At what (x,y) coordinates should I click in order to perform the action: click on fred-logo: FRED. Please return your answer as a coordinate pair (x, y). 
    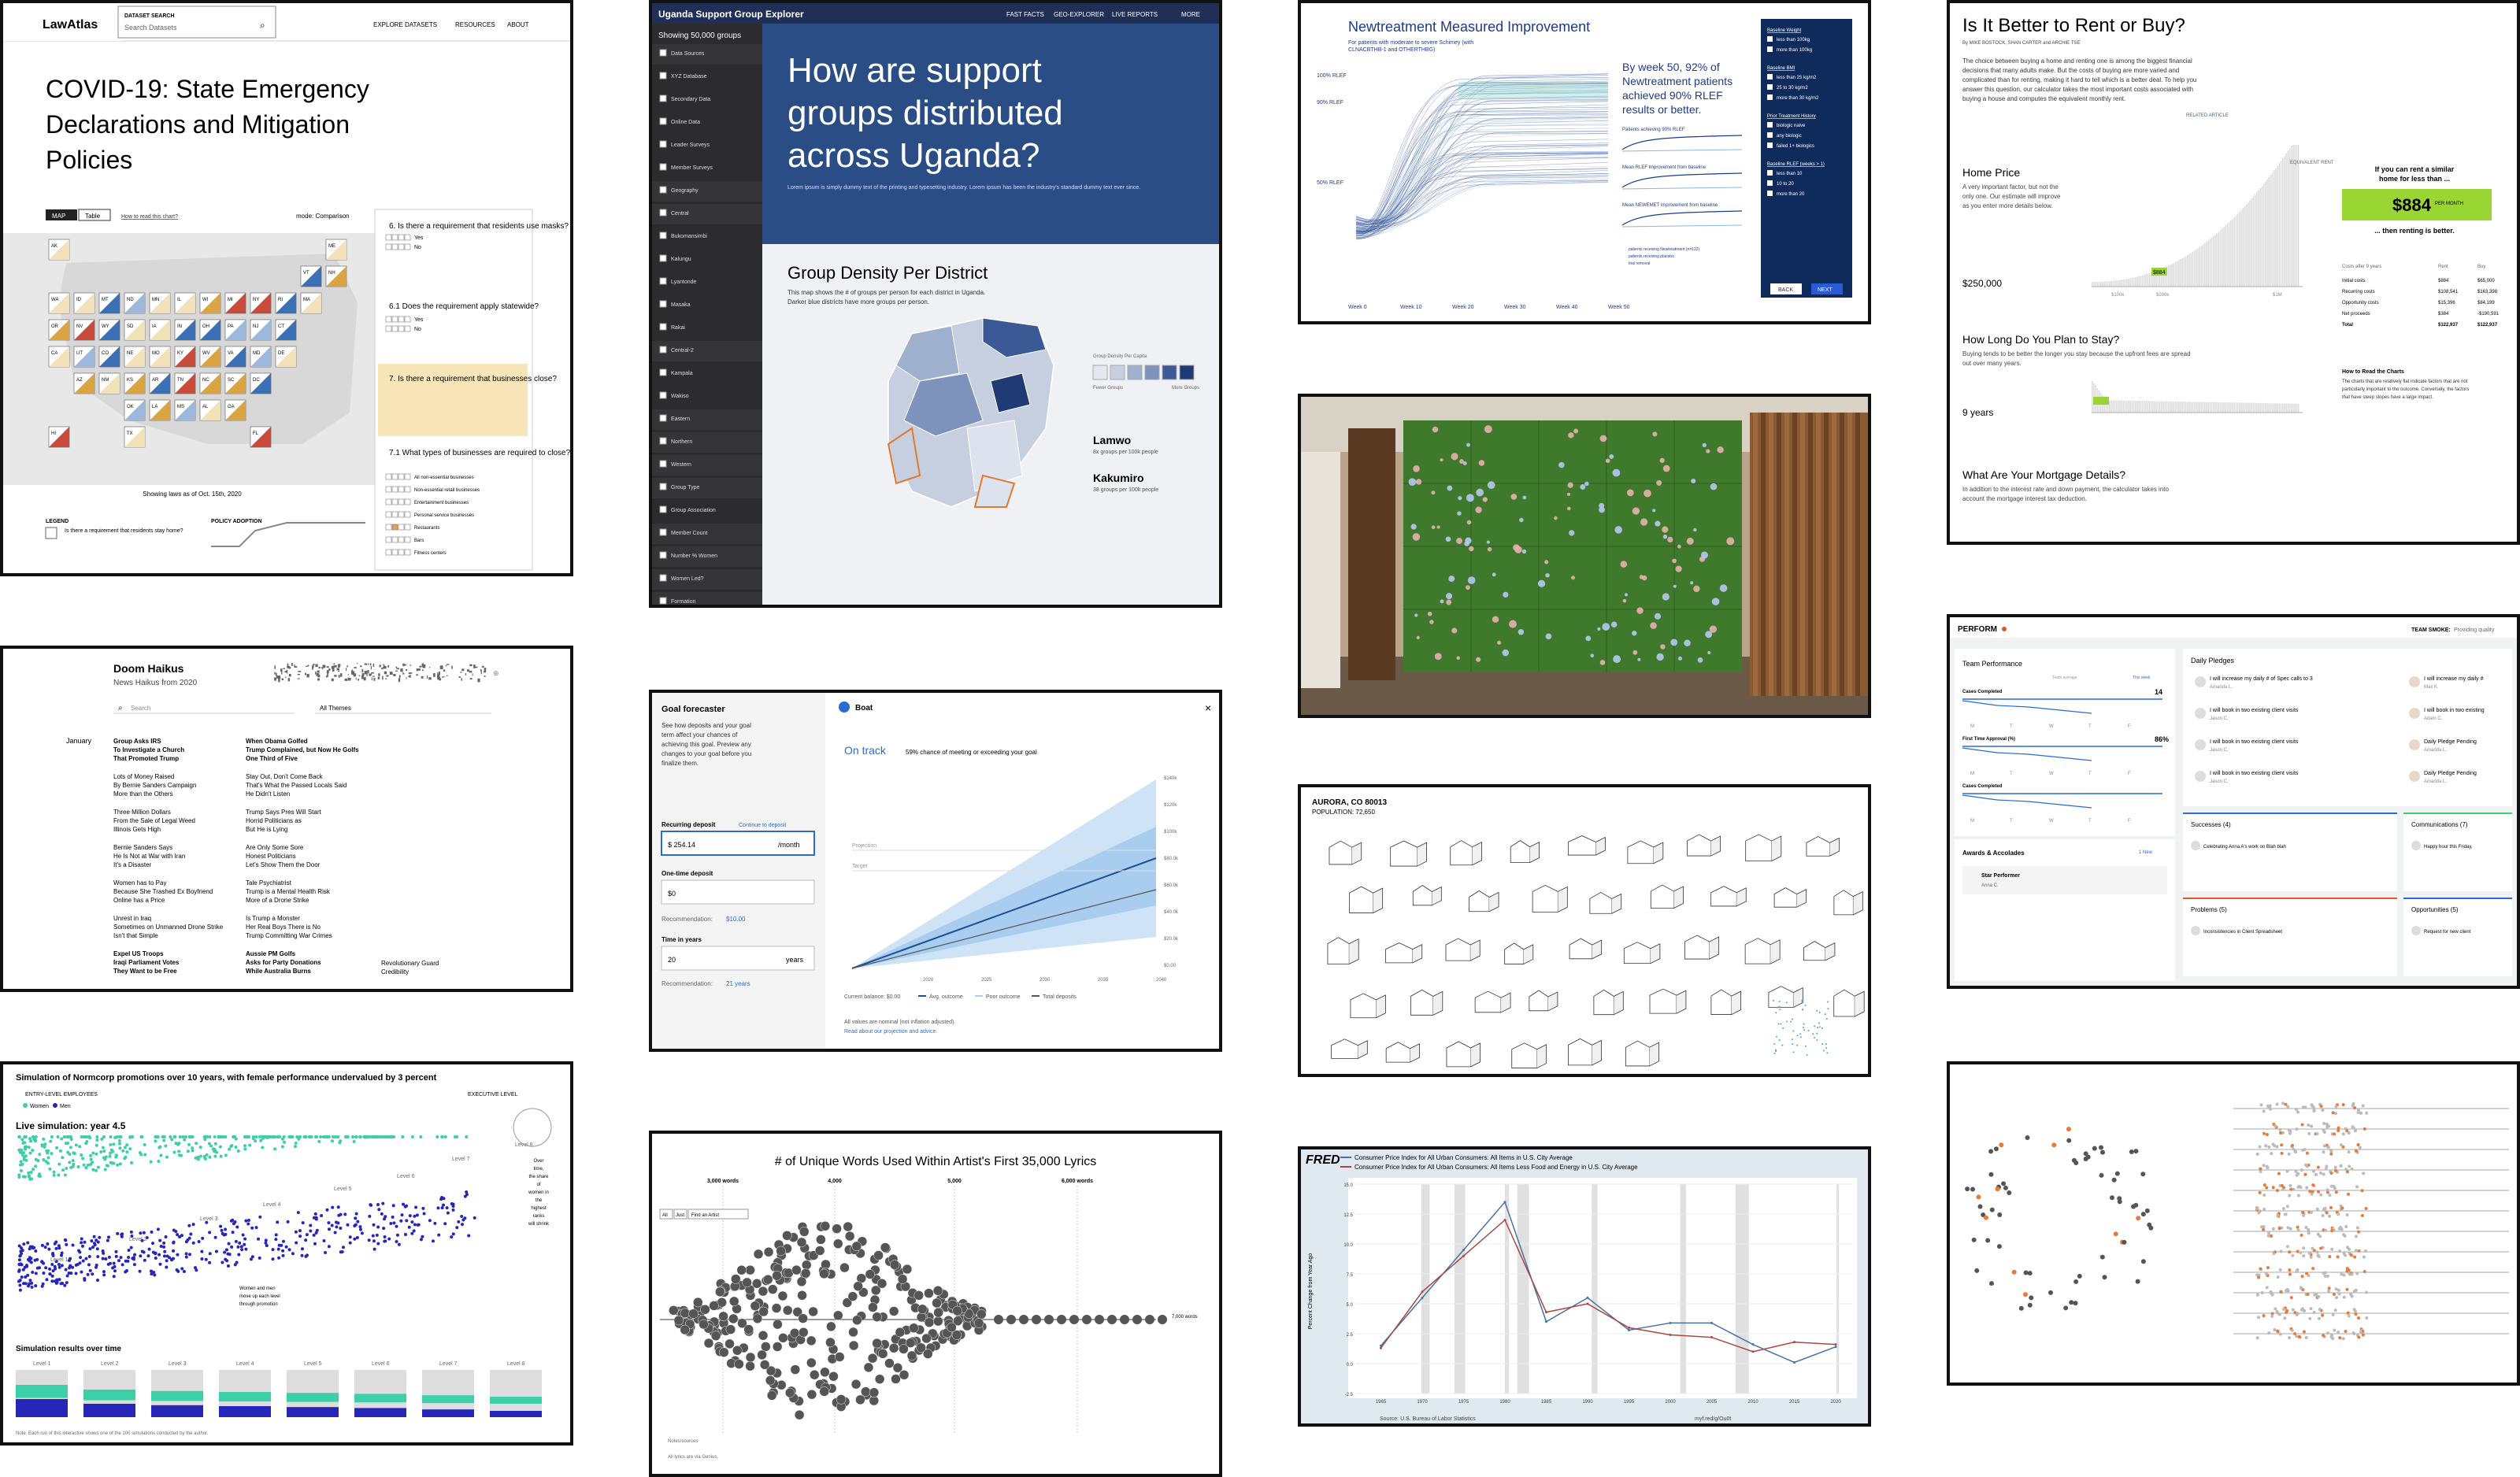
    Looking at the image, I should click on (1323, 1160).